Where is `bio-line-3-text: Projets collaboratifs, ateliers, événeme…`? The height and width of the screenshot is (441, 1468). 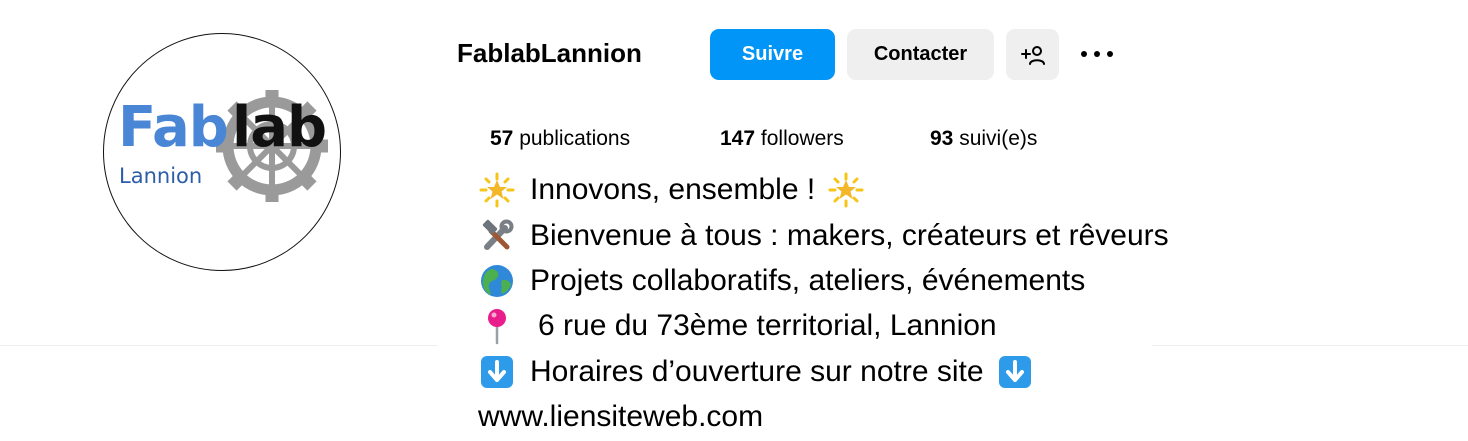 bio-line-3-text: Projets collaboratifs, ateliers, événeme… is located at coordinates (808, 280).